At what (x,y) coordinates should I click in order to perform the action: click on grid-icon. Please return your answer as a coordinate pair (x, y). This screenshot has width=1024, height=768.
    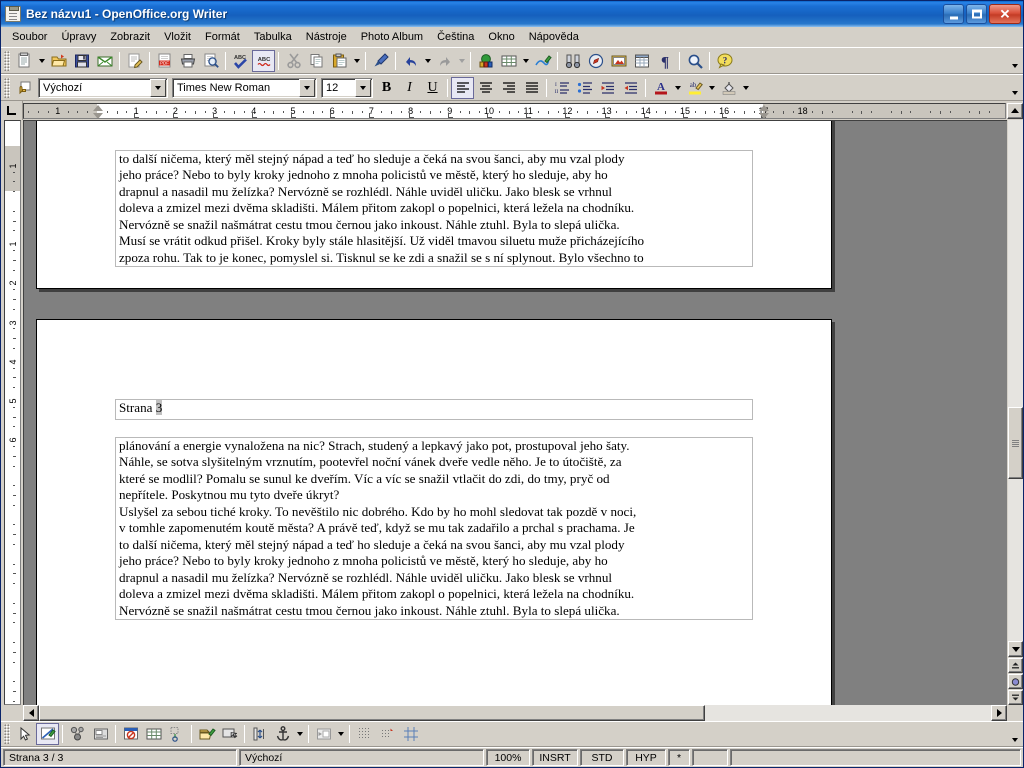
    Looking at the image, I should click on (364, 734).